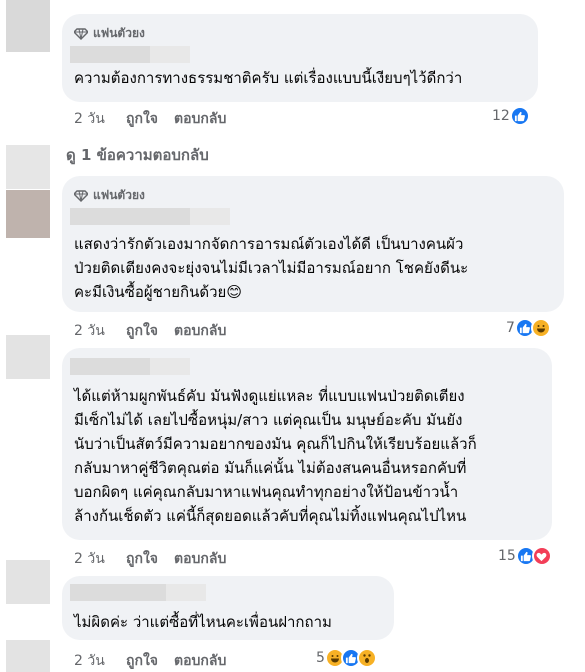  I want to click on reaction-count: 12, so click(501, 116).